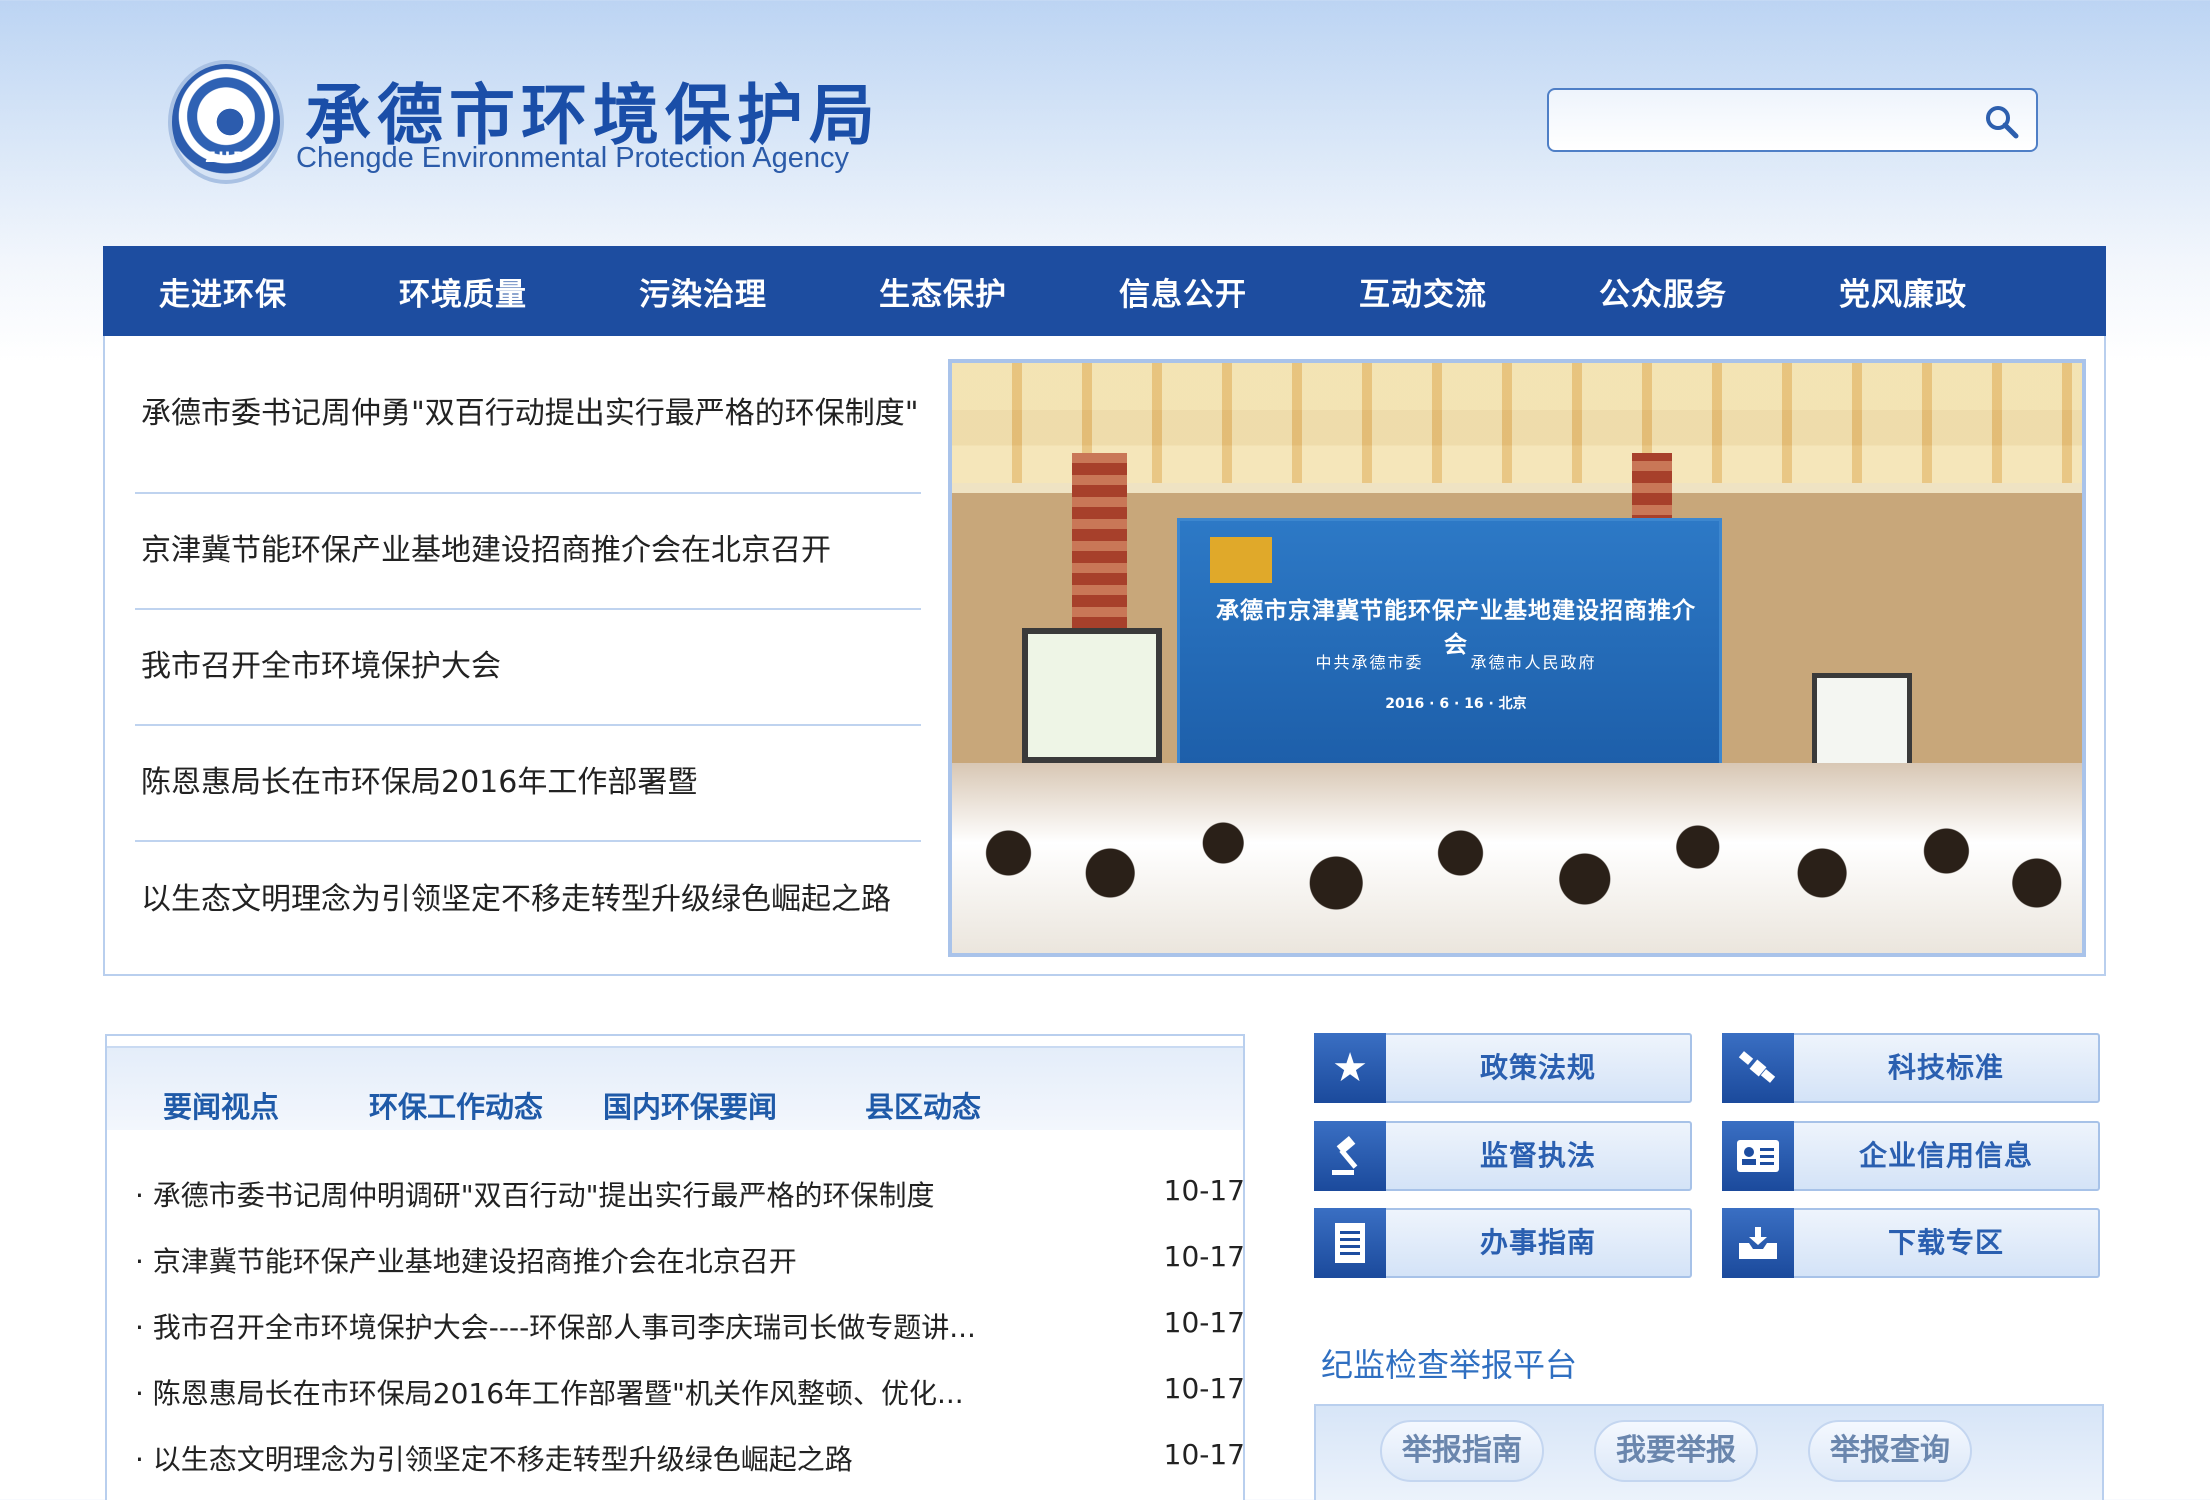 This screenshot has width=2210, height=1500. What do you see at coordinates (923, 1105) in the screenshot?
I see `tab-county-updates: 县区动态` at bounding box center [923, 1105].